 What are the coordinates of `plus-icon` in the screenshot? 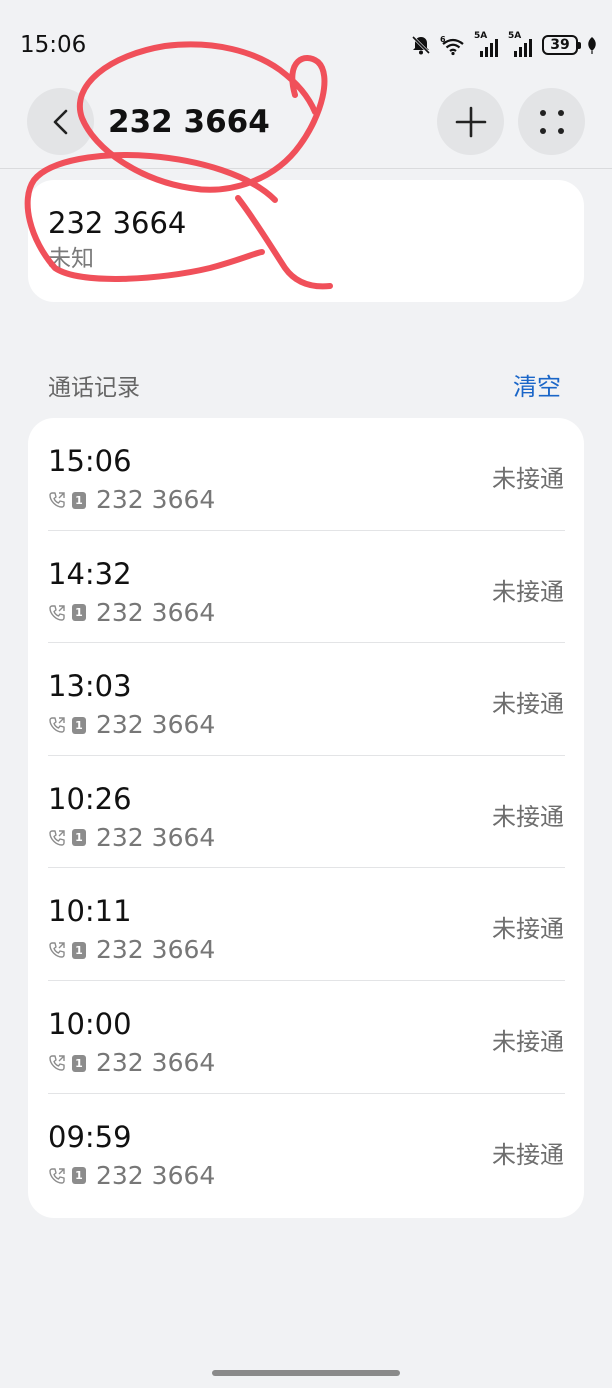 It's located at (470, 121).